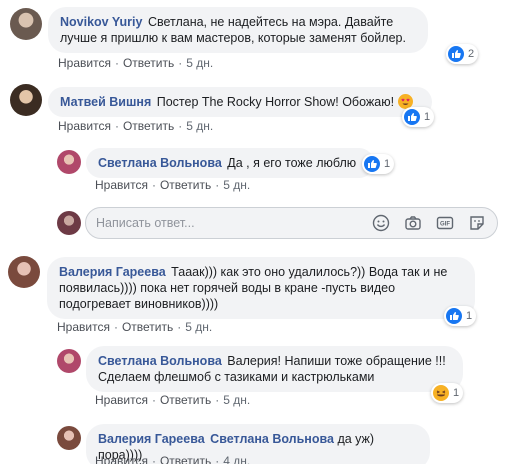 The width and height of the screenshot is (505, 464). I want to click on comment-actions: Нравится · Ответить · 4 дн., so click(172, 459).